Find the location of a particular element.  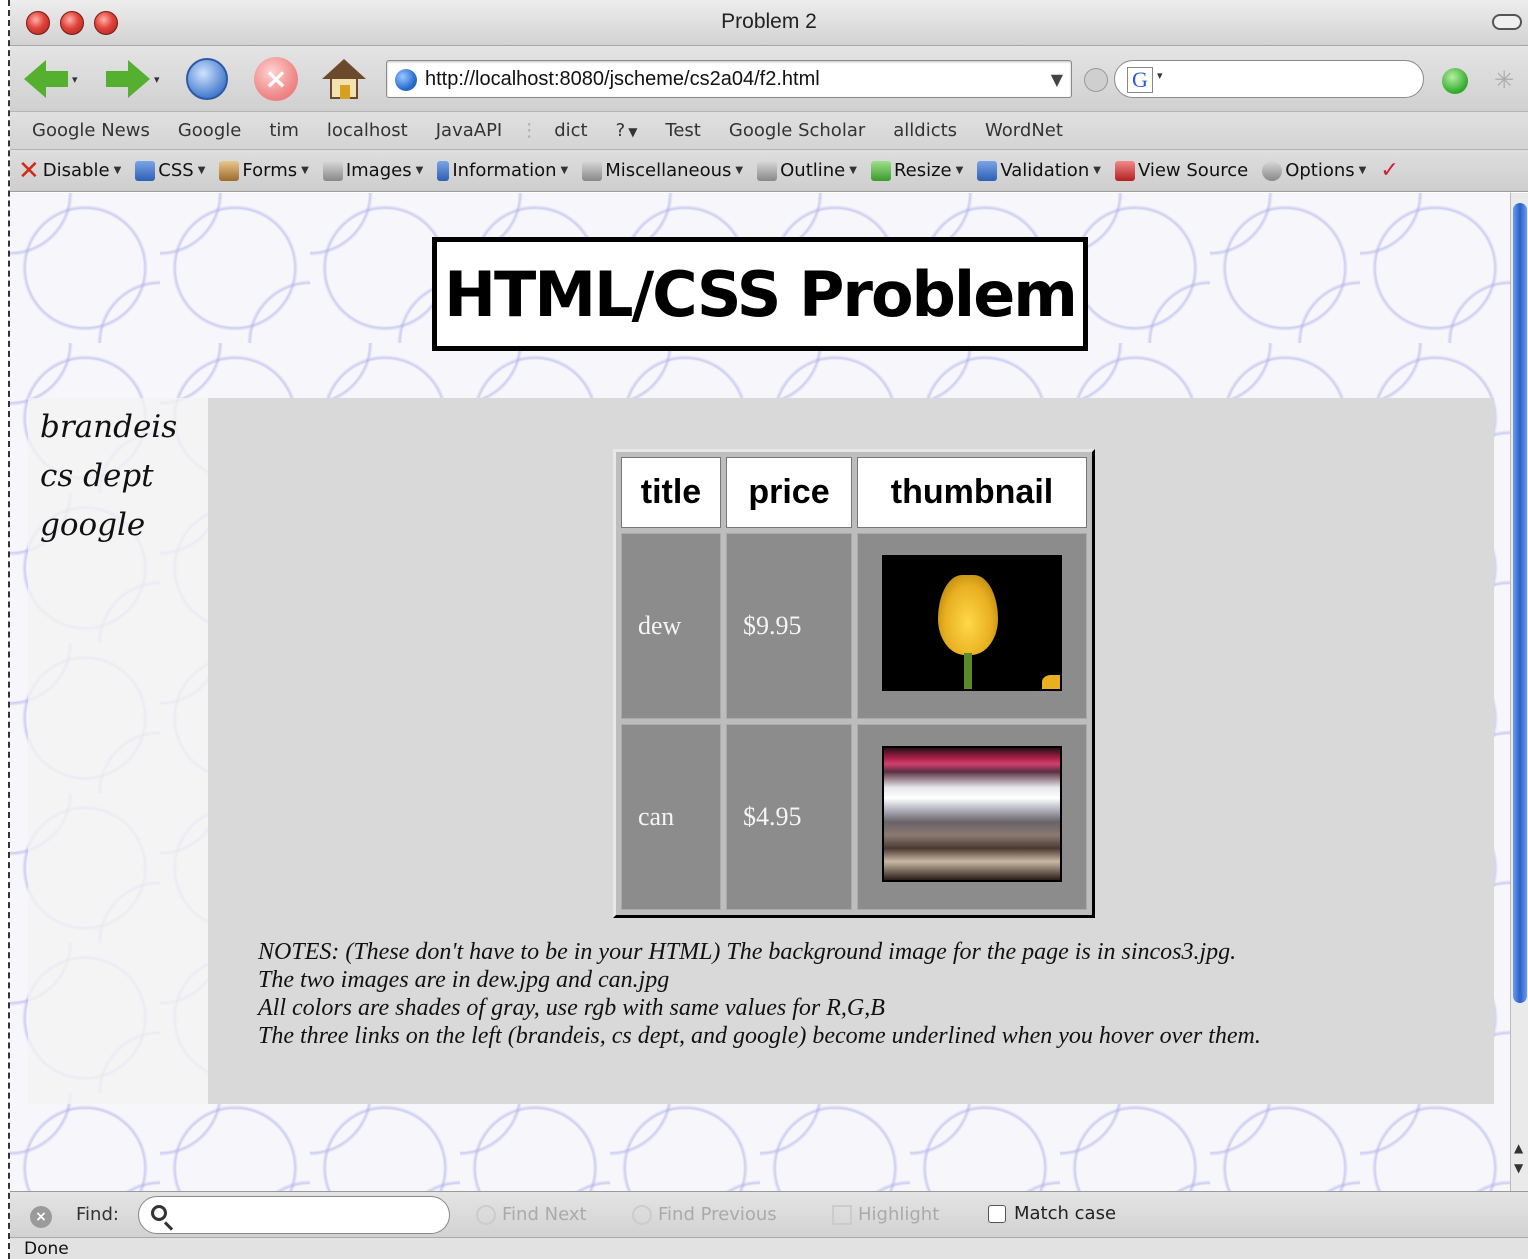

forward-dropdown-icon: ▾ is located at coordinates (157, 79).